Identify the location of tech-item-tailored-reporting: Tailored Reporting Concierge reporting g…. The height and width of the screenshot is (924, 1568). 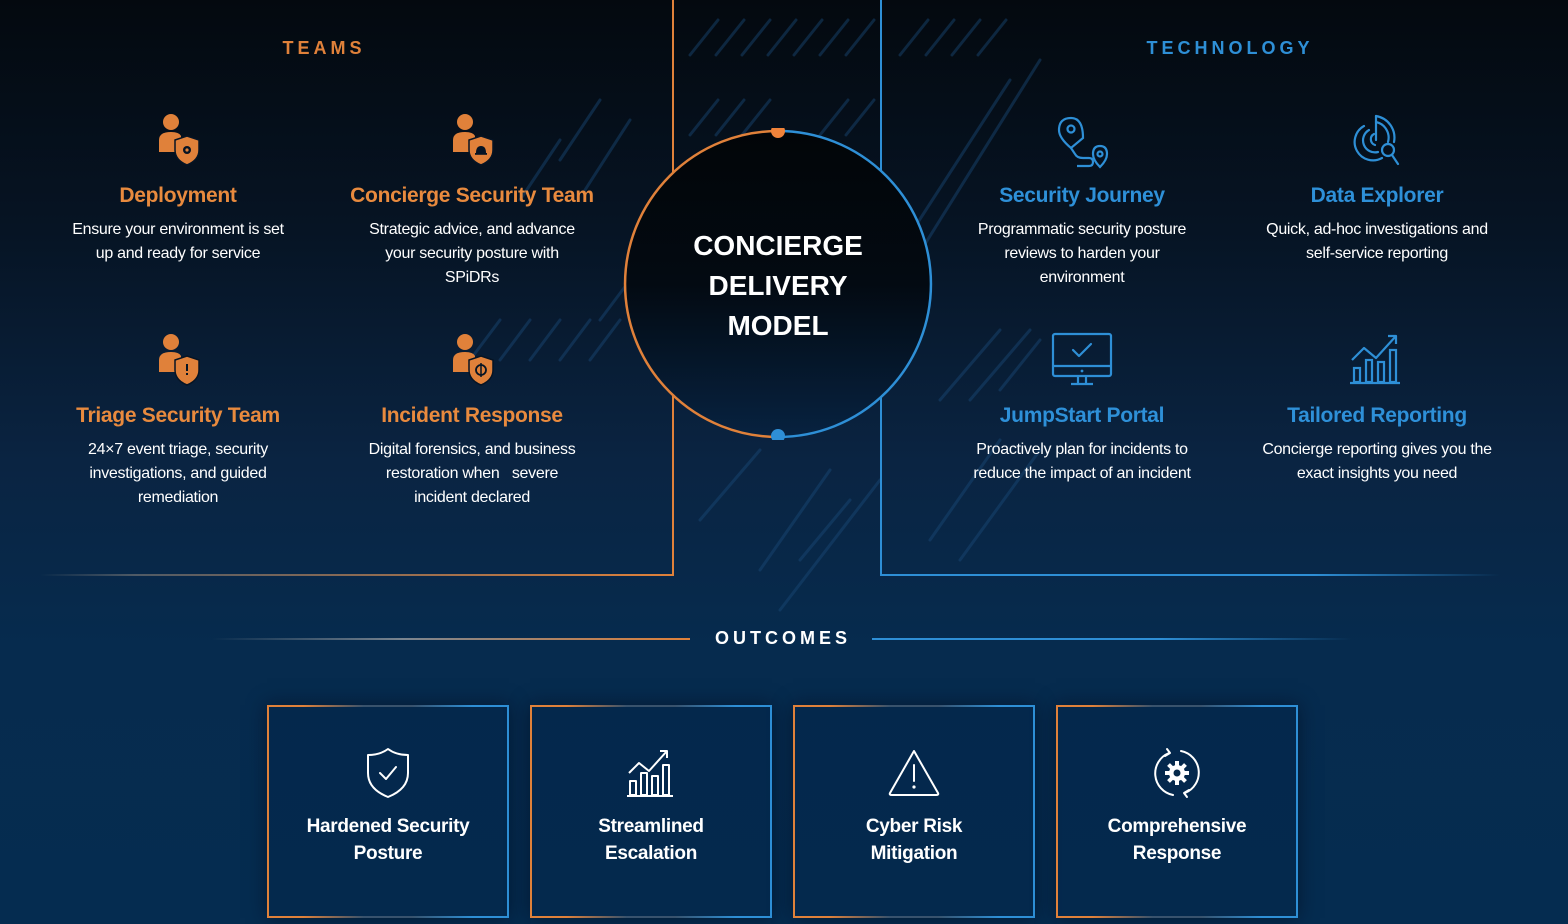
(1377, 409).